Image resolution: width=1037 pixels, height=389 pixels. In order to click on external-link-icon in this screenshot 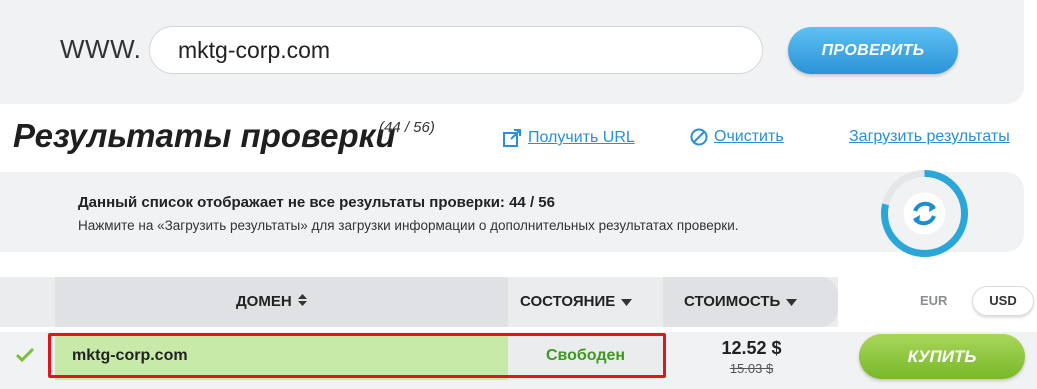, I will do `click(512, 138)`.